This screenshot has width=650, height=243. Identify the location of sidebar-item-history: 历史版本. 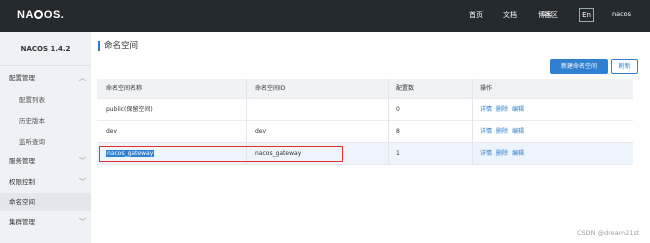
(45, 121).